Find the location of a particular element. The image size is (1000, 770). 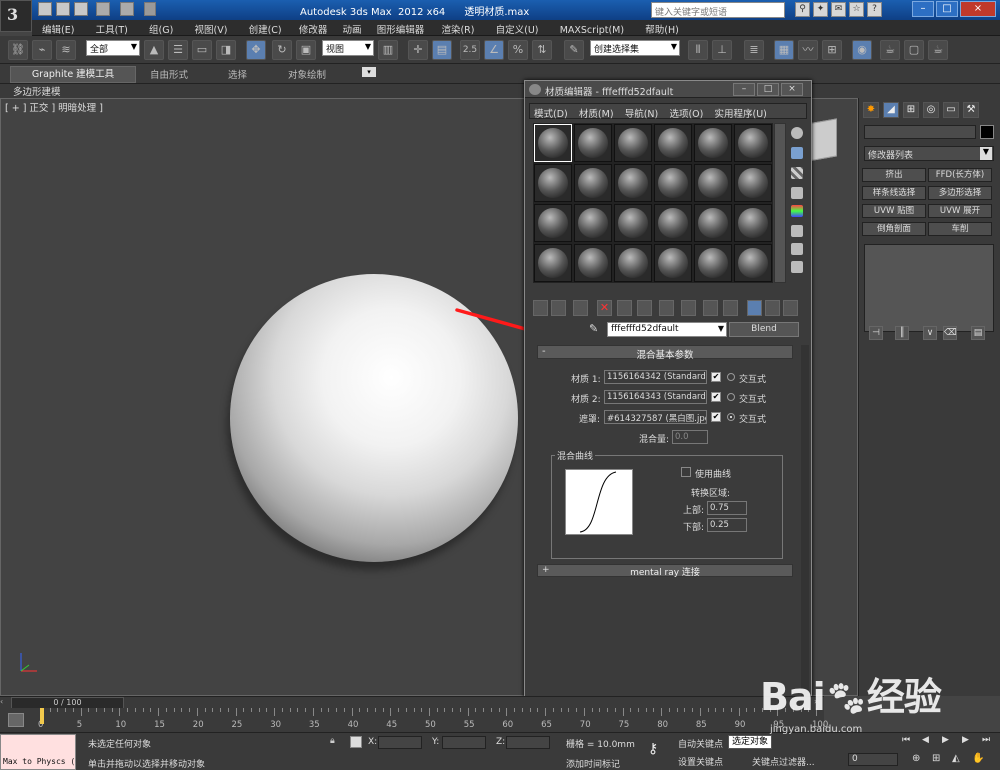

assign-material-icon is located at coordinates (580, 308).